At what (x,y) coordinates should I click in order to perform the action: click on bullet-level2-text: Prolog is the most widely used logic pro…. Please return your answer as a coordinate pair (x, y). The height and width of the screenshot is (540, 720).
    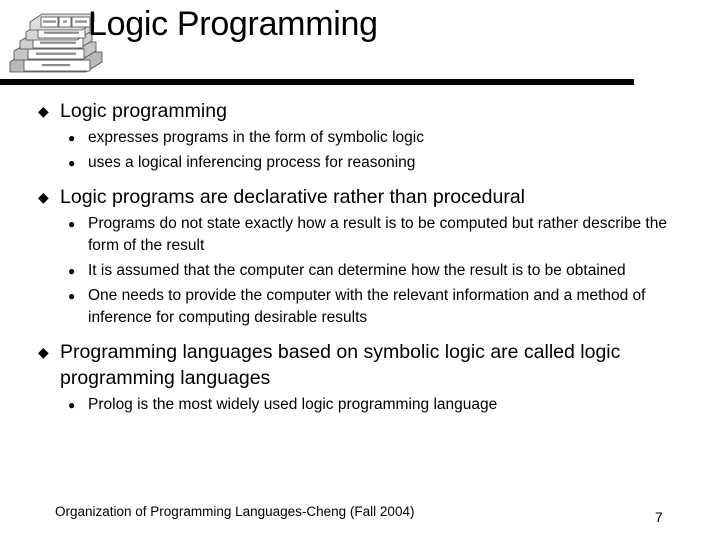
    Looking at the image, I should click on (293, 404).